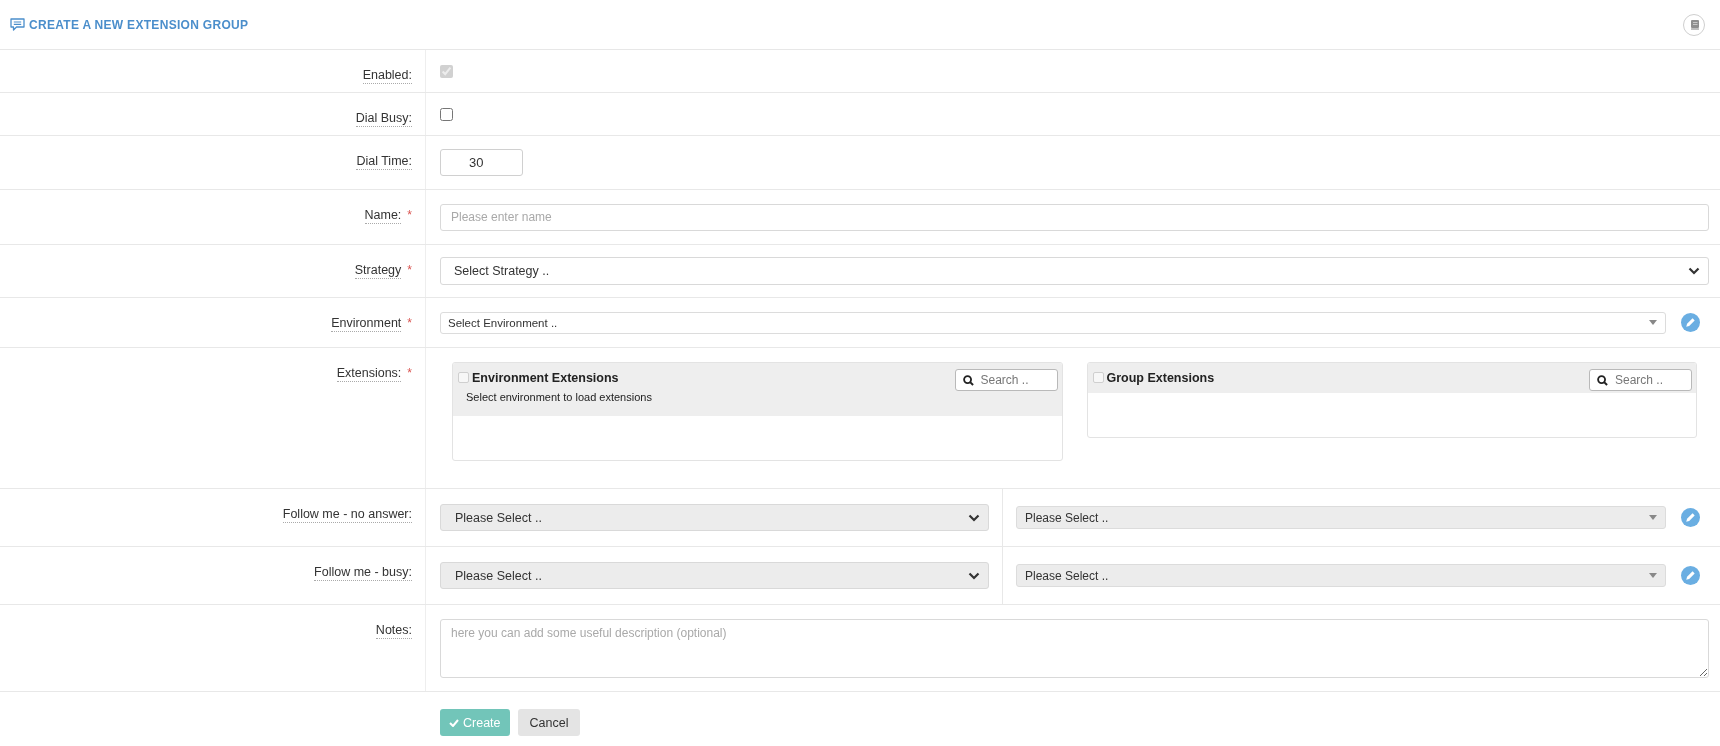 This screenshot has width=1720, height=746. I want to click on book-button, so click(1694, 24).